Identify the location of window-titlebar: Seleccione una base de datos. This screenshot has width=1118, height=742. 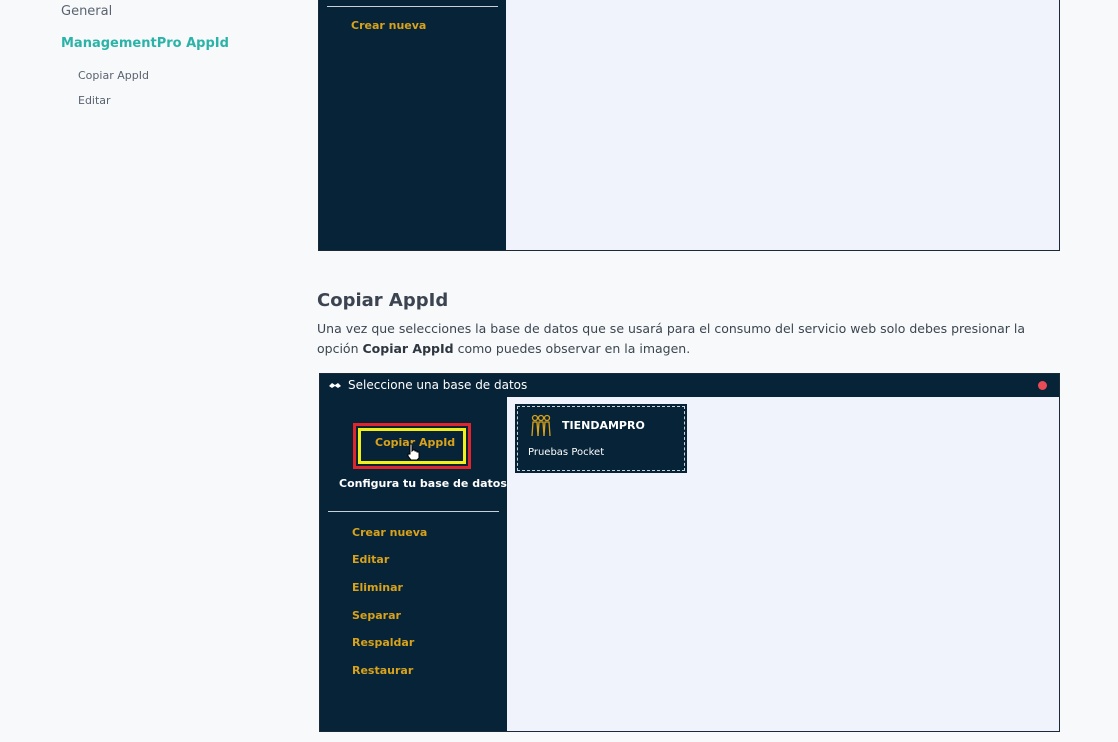
(689, 385).